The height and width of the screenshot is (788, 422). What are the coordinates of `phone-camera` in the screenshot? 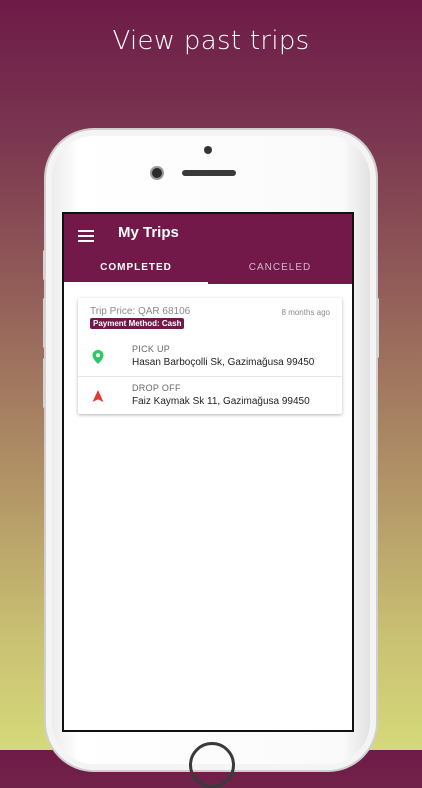 It's located at (157, 173).